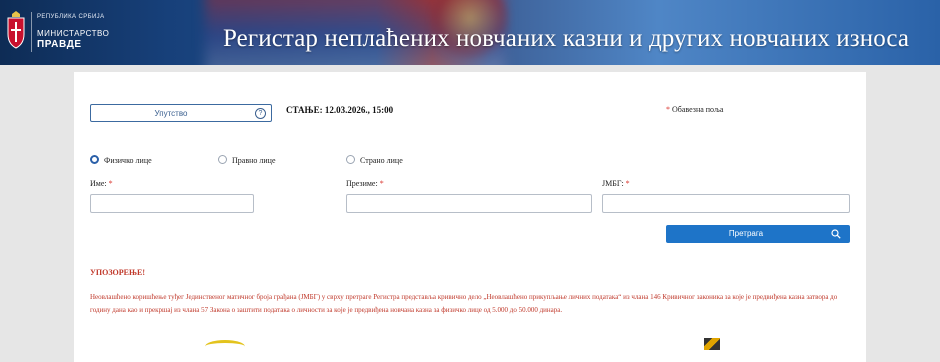 This screenshot has width=940, height=362. I want to click on search-icon, so click(836, 234).